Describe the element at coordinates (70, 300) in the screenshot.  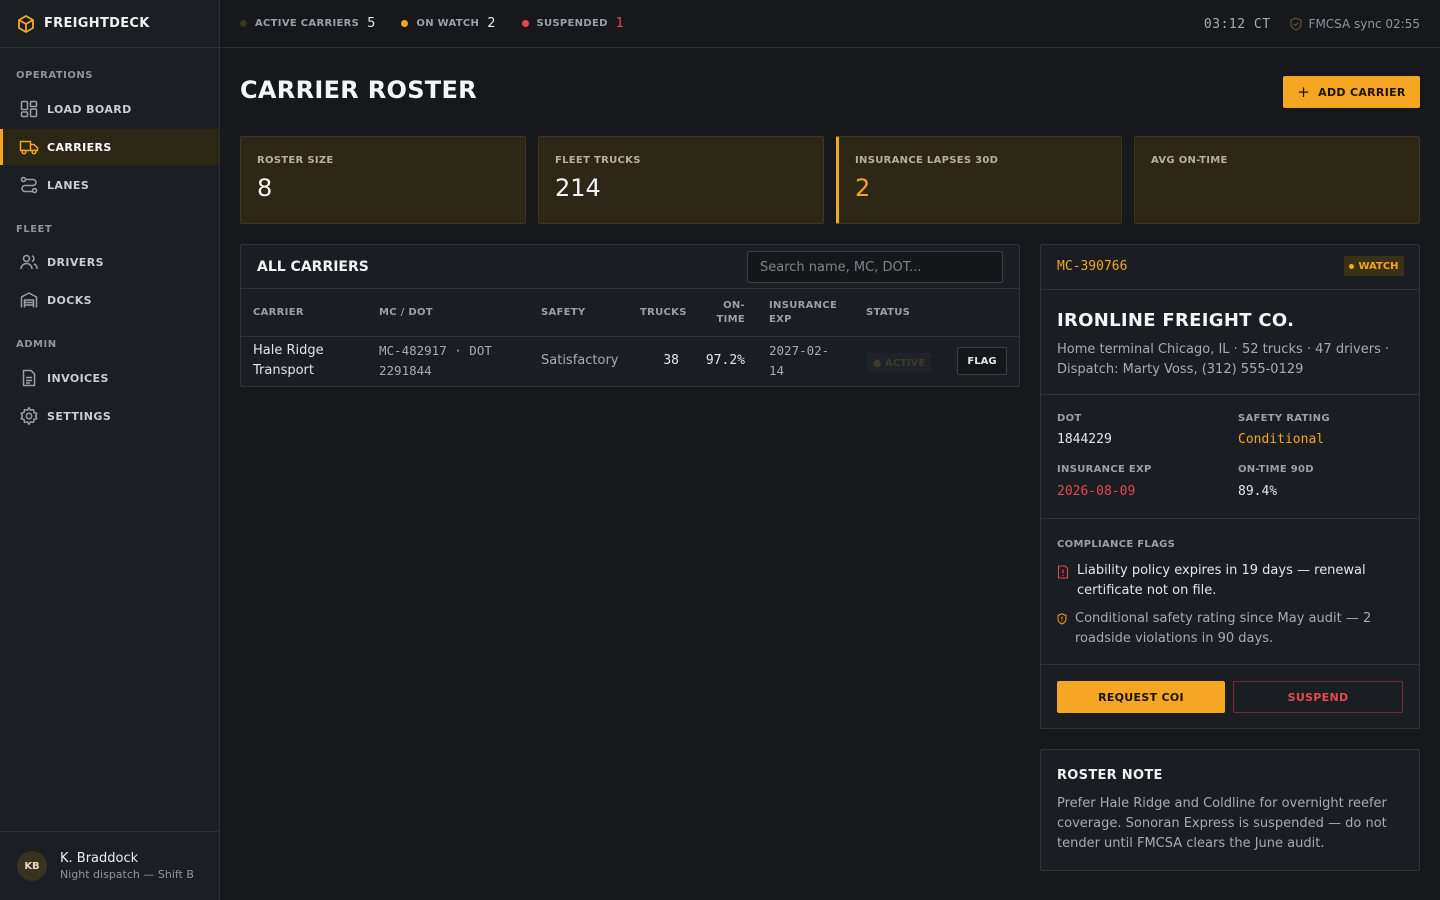
I see `sidebar-item-label: DOCKS` at that location.